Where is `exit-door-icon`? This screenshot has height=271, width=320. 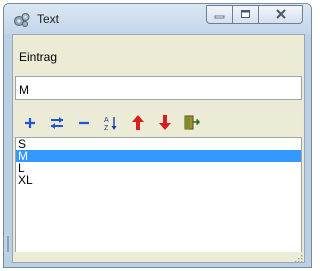
exit-door-icon is located at coordinates (192, 124).